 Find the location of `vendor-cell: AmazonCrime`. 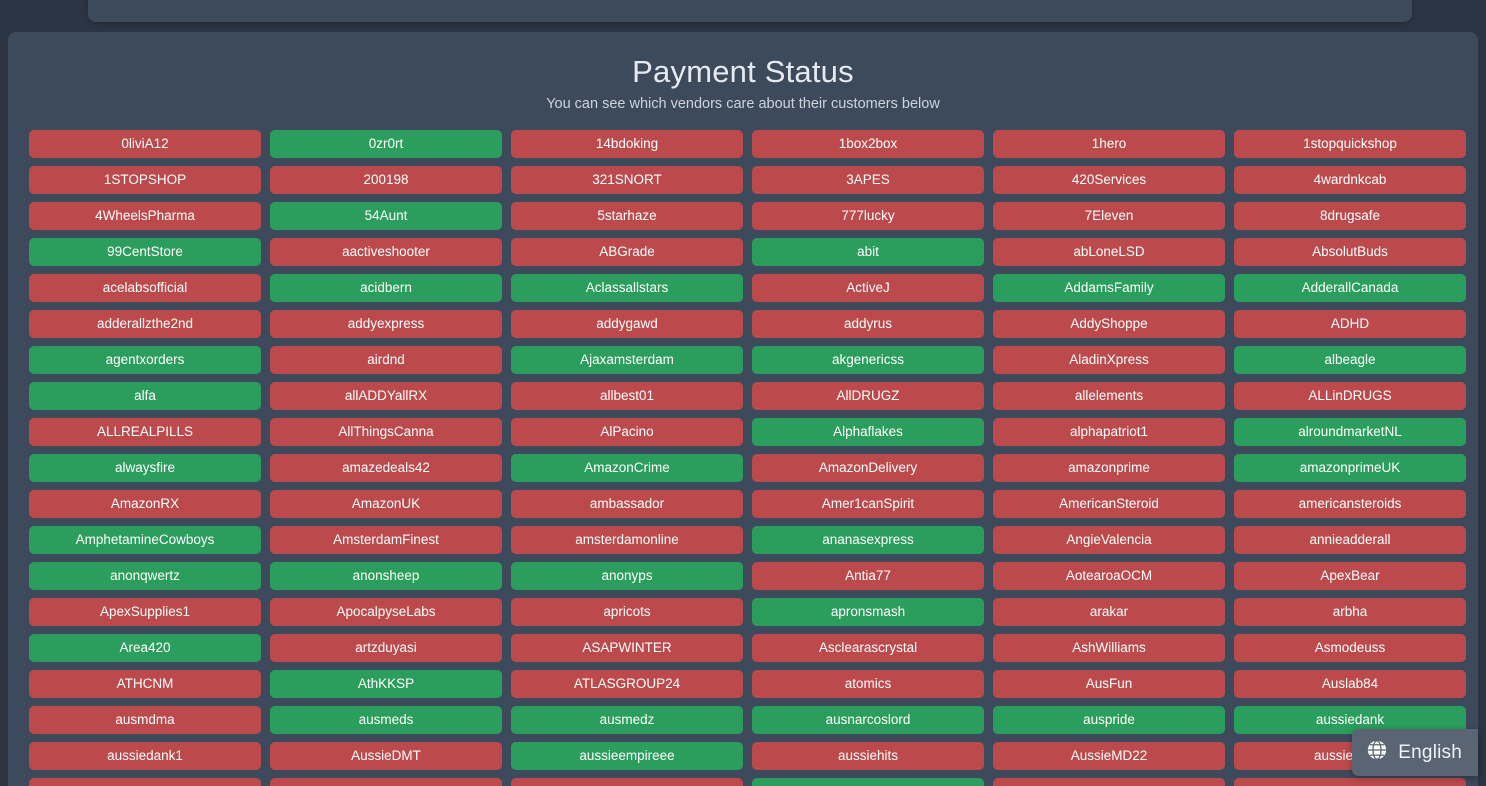

vendor-cell: AmazonCrime is located at coordinates (627, 467).